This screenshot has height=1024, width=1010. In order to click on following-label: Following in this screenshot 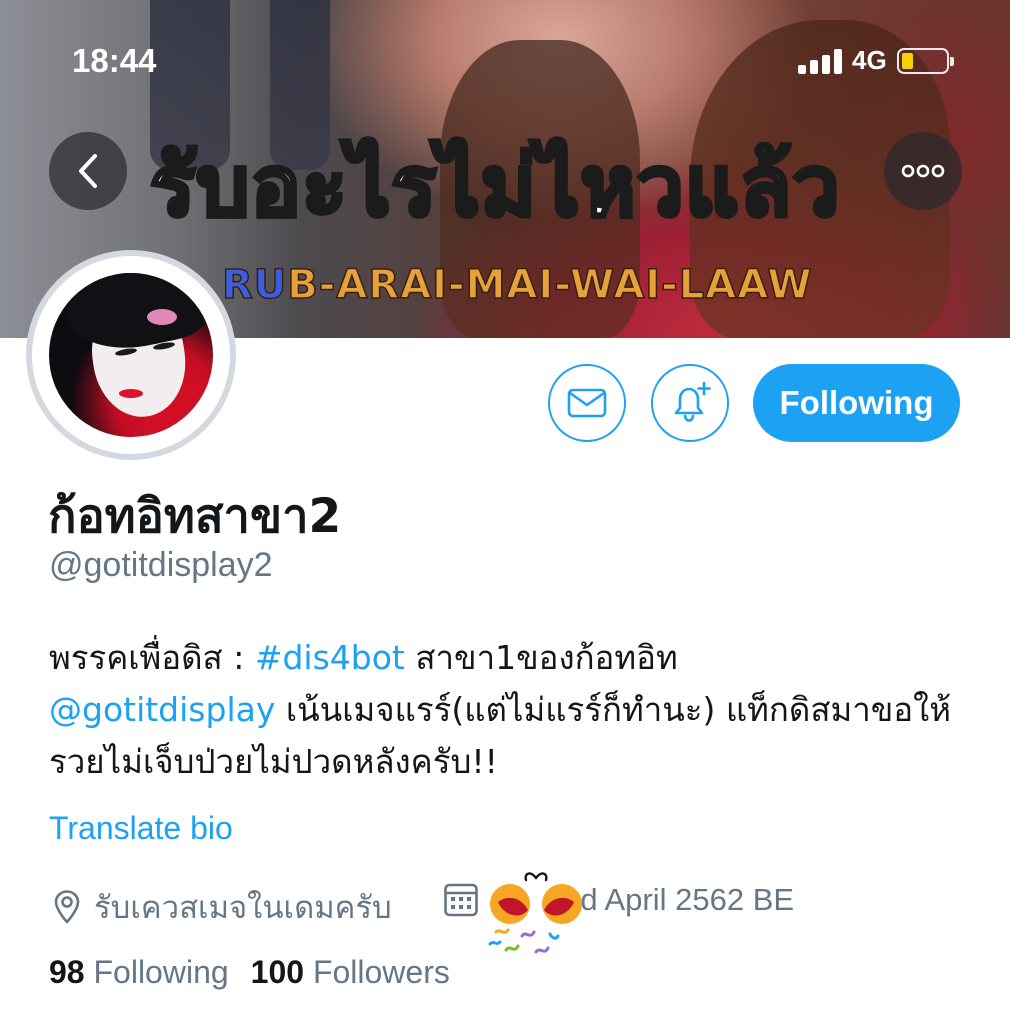, I will do `click(161, 972)`.